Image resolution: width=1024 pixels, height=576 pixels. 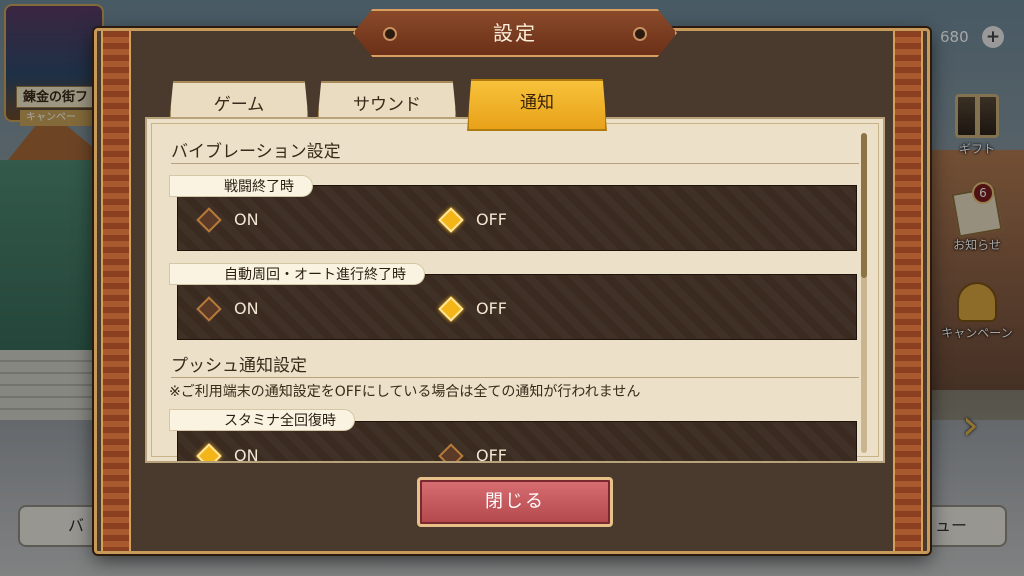 I want to click on dialog-title: 設定, so click(x=515, y=33).